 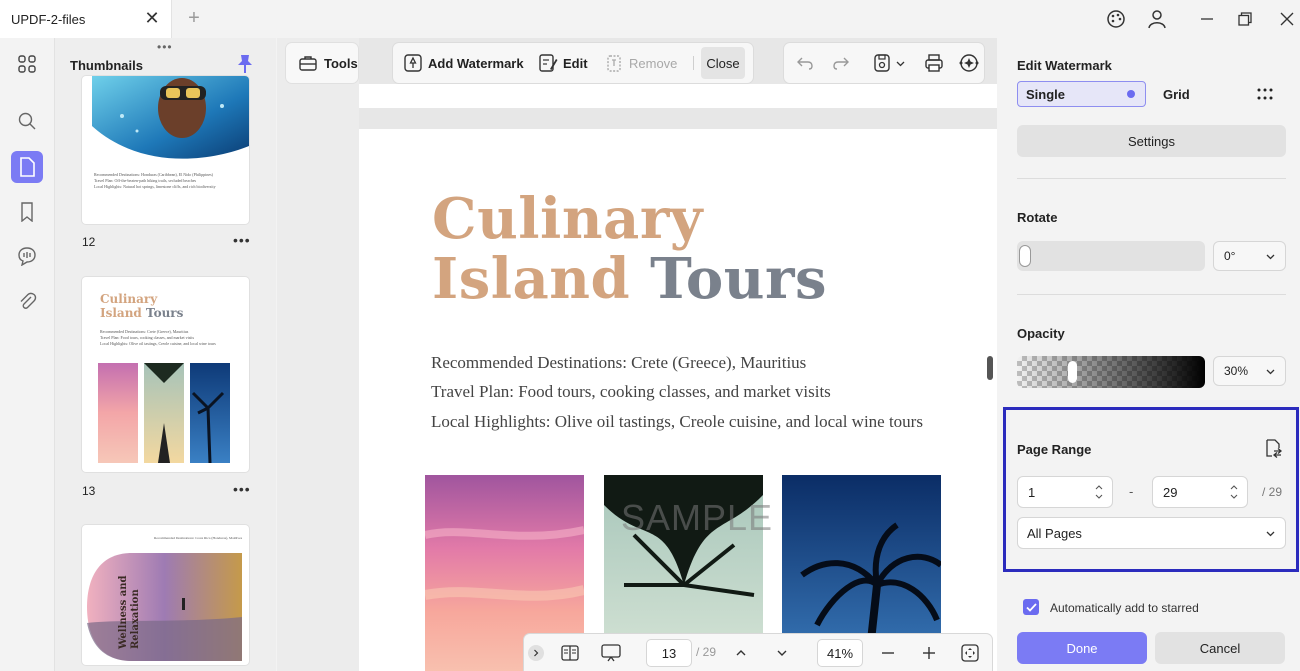 What do you see at coordinates (841, 63) in the screenshot?
I see `redo-icon` at bounding box center [841, 63].